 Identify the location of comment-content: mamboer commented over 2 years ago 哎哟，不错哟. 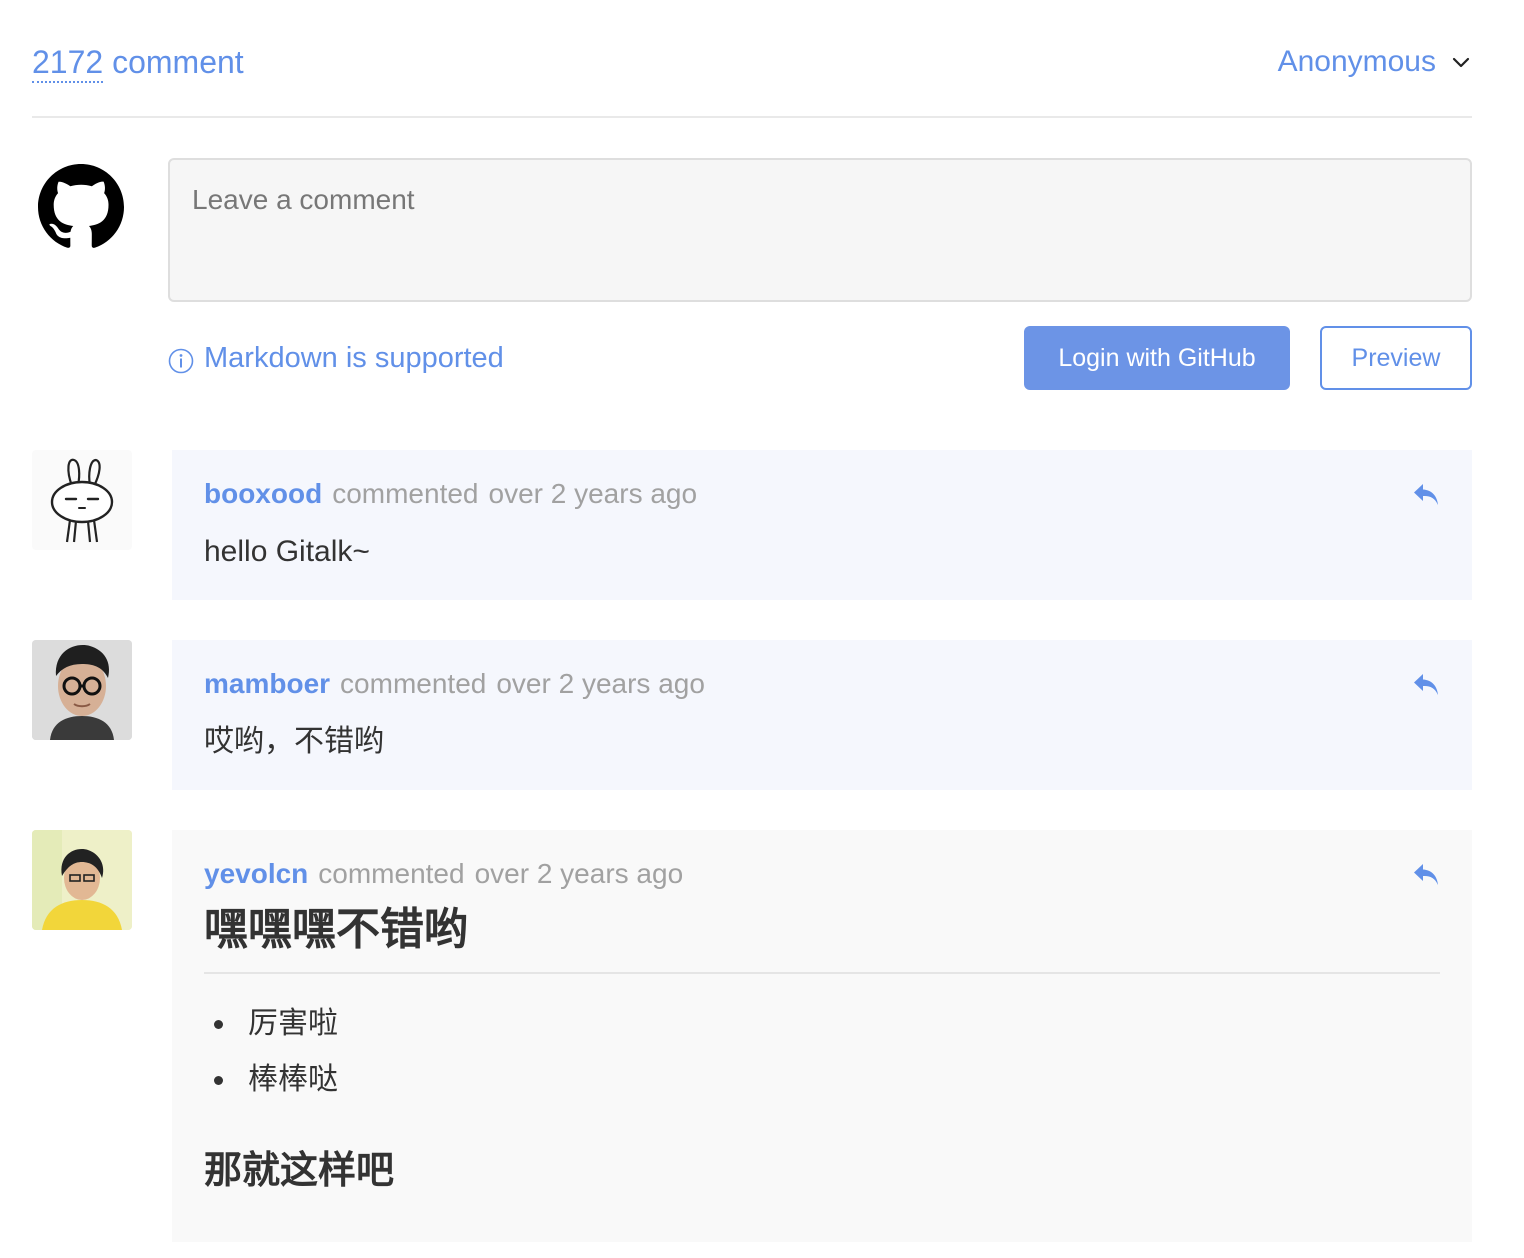
(822, 715).